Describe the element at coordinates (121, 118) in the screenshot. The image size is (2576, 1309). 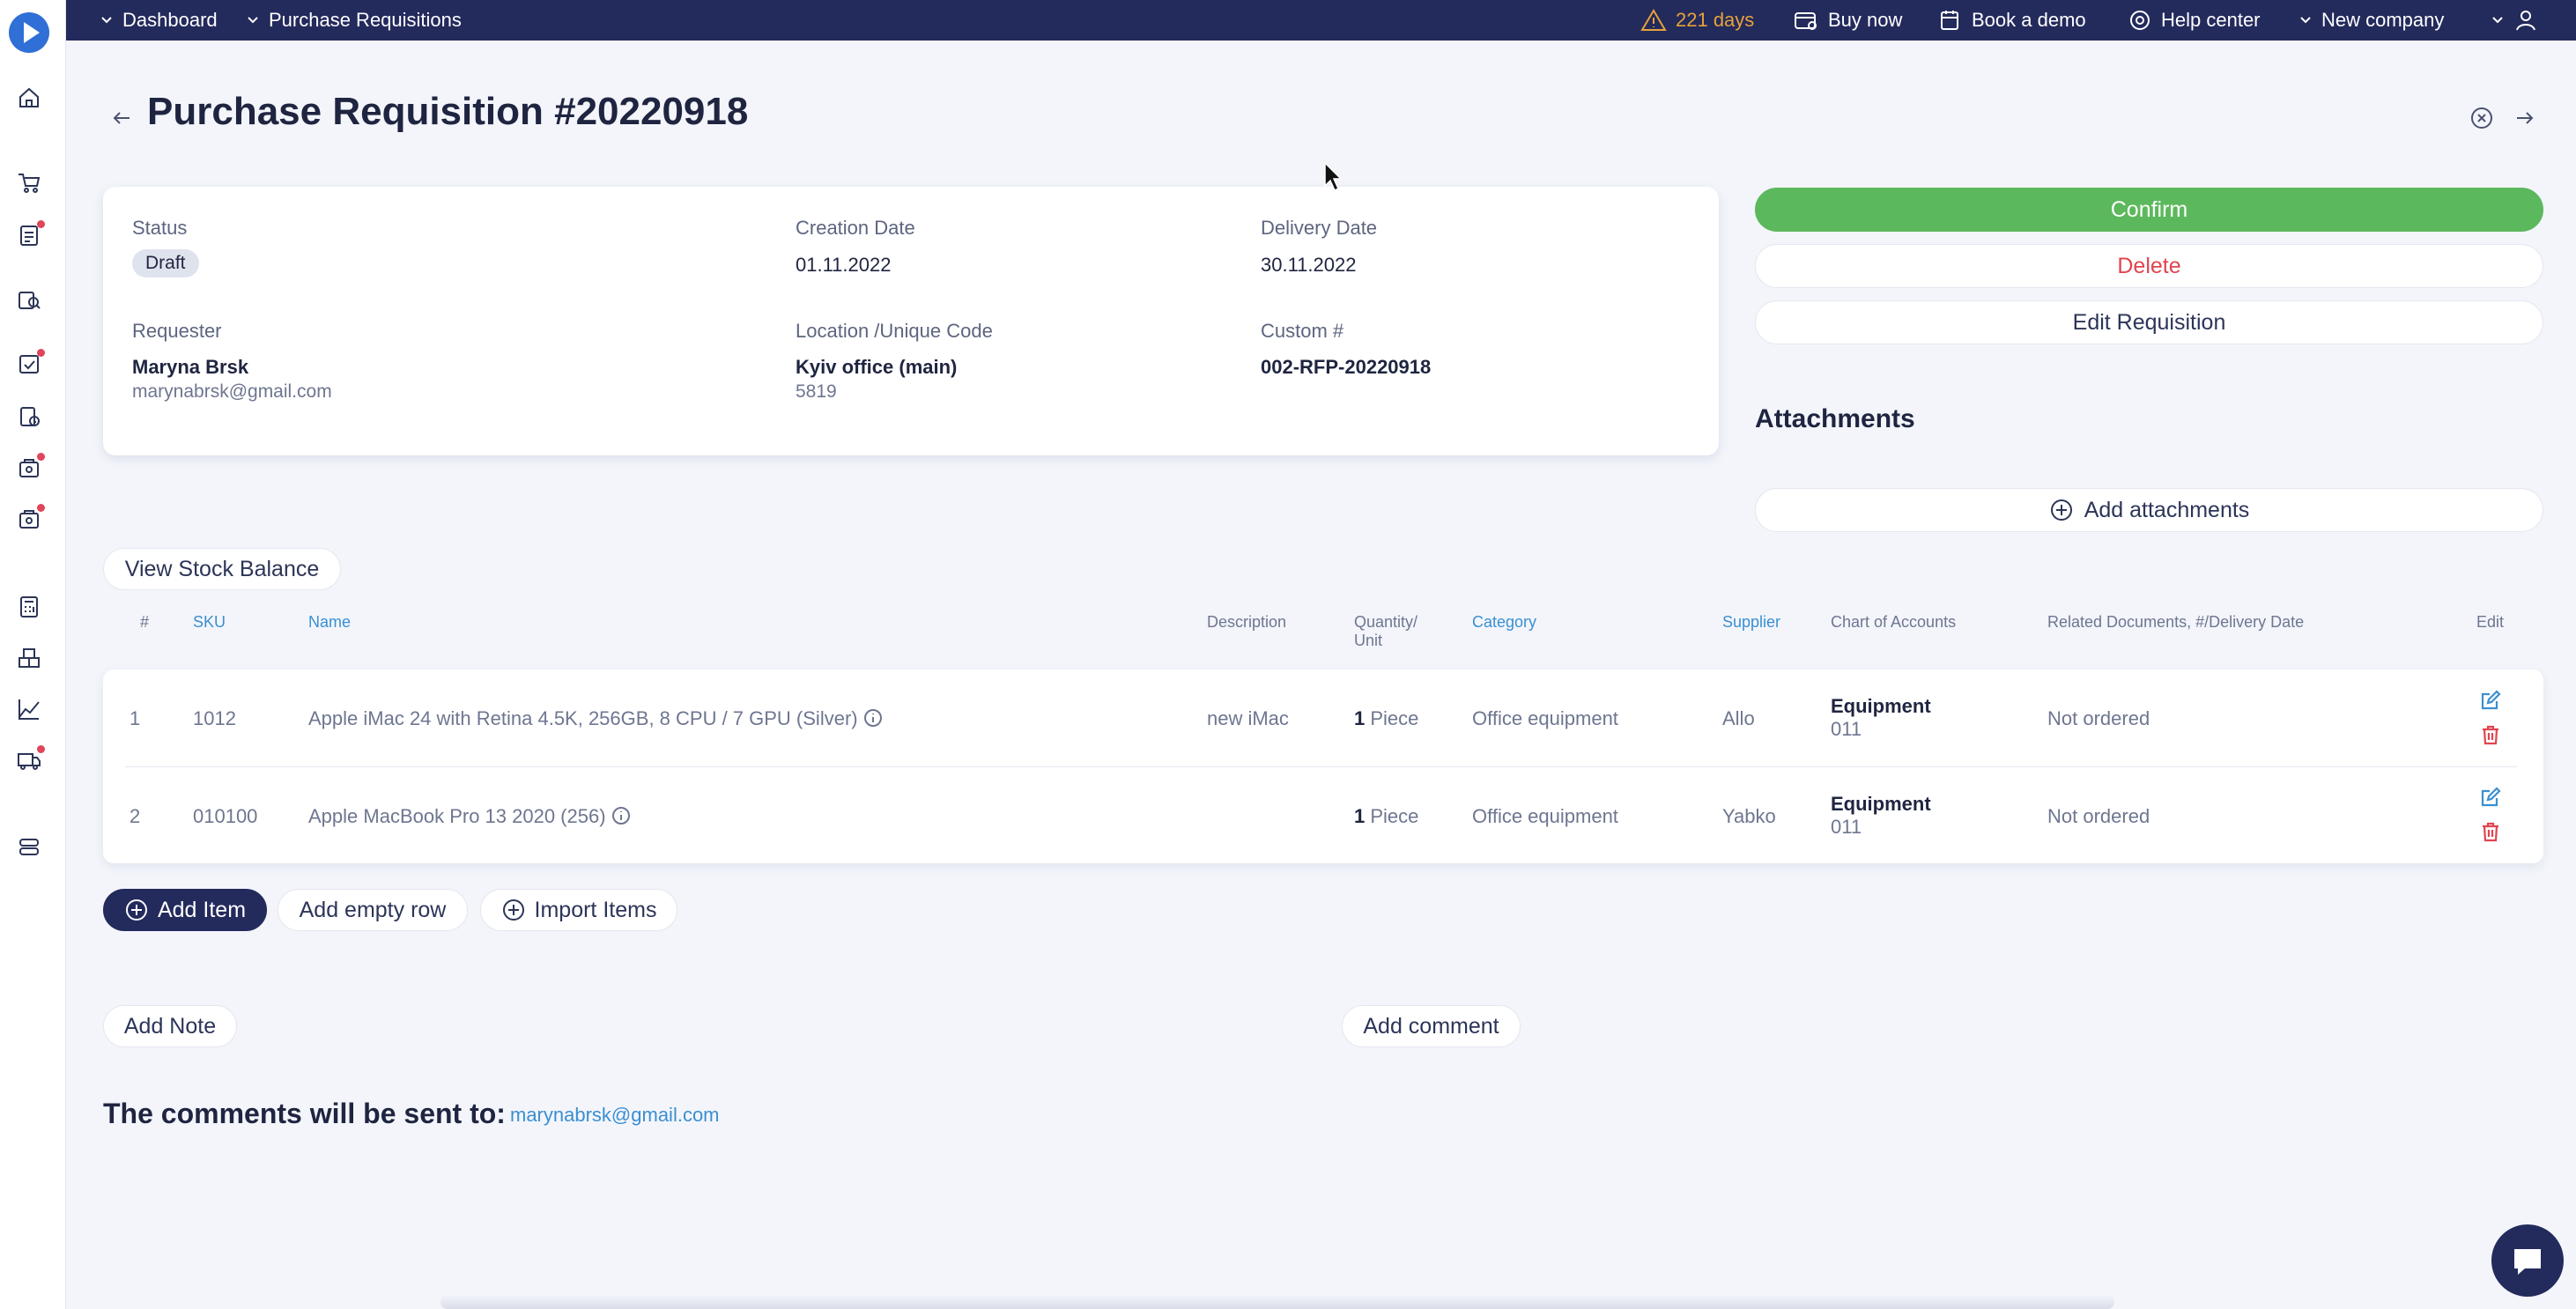
I see `back-arrow-icon` at that location.